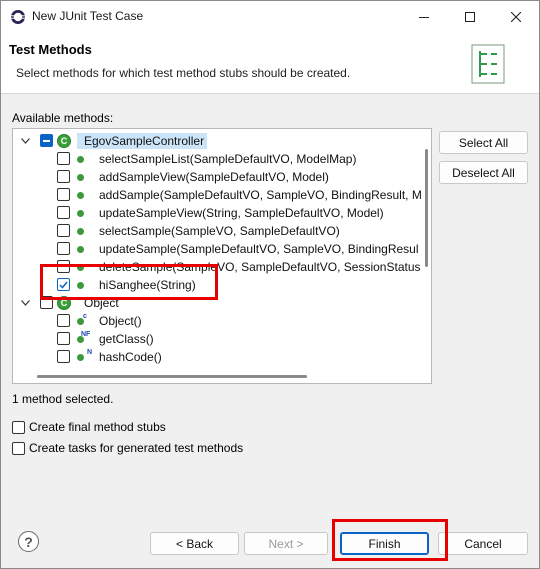 Image resolution: width=540 pixels, height=569 pixels. Describe the element at coordinates (120, 321) in the screenshot. I see `method-label: Object()` at that location.